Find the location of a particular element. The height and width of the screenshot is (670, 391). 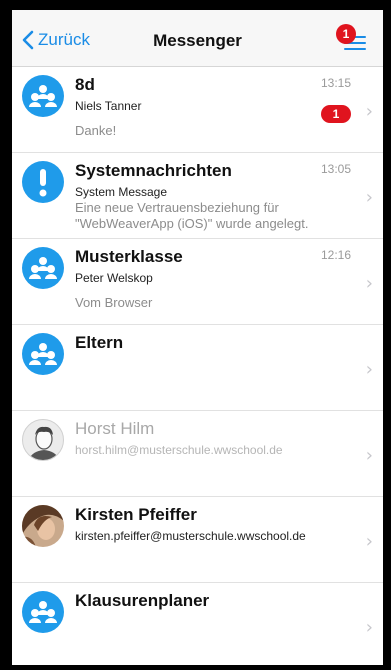

conversation-row-eltern: Eltern › is located at coordinates (197, 368).